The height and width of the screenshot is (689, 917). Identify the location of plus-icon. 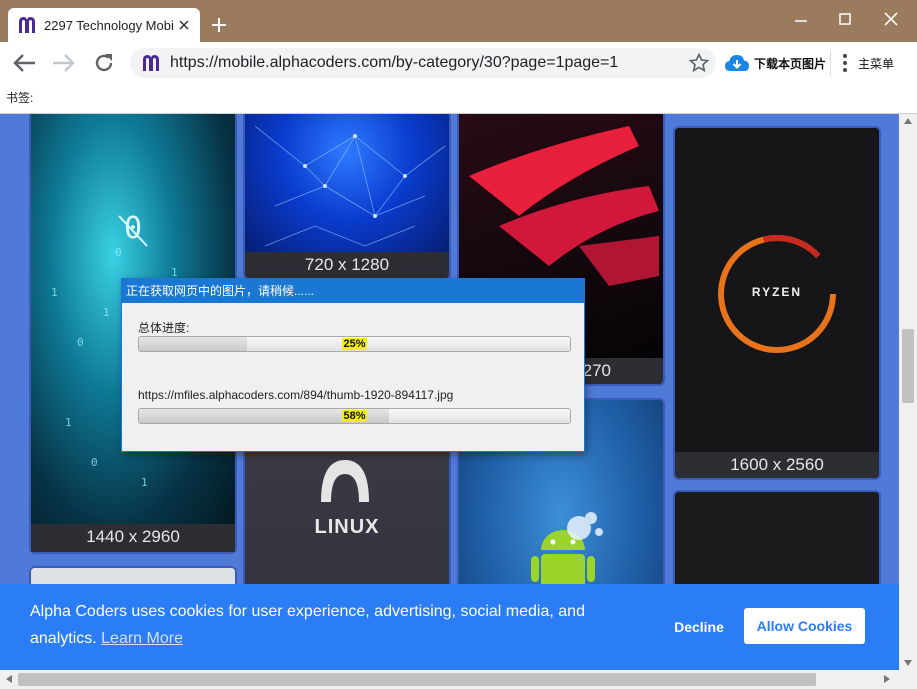
(219, 25).